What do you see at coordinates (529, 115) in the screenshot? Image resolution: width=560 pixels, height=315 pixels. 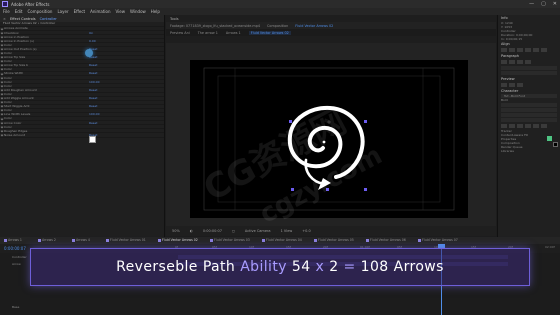 I see `tracking-field` at bounding box center [529, 115].